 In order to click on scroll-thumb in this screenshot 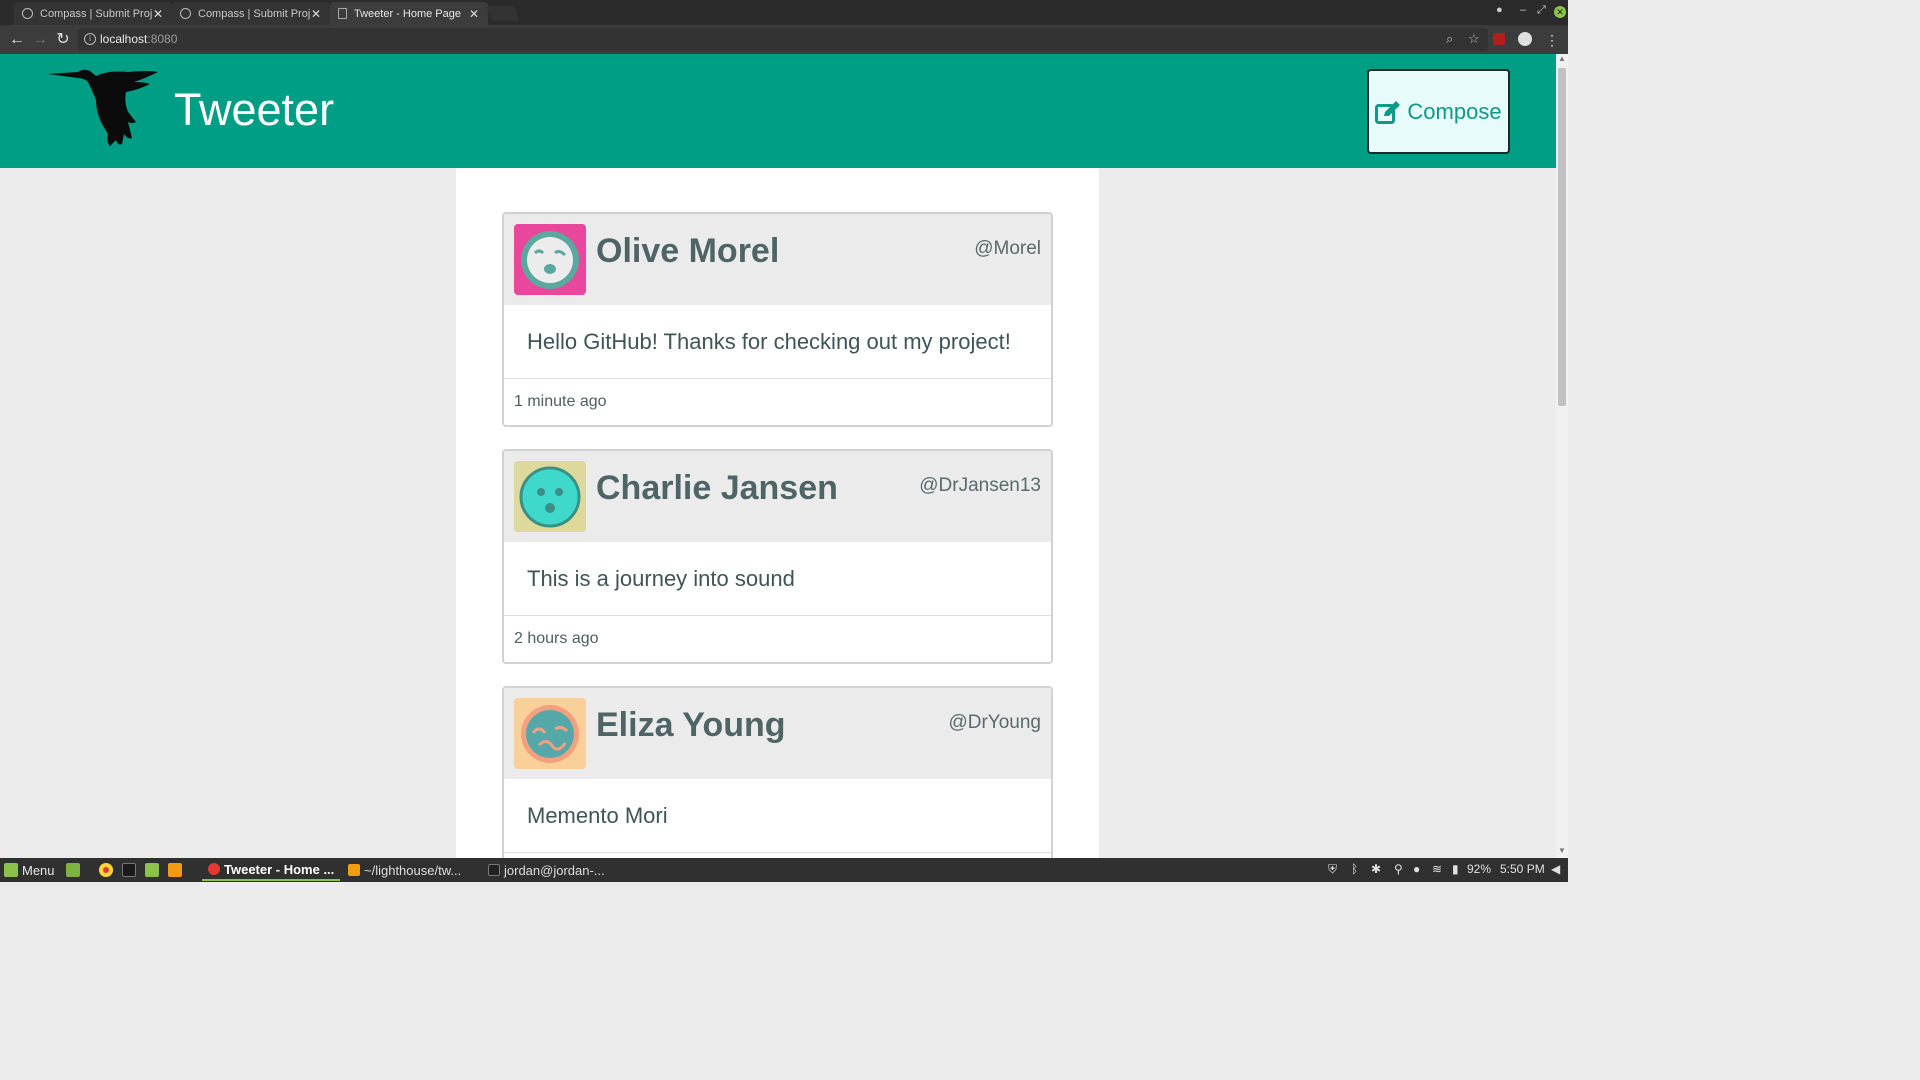, I will do `click(1562, 237)`.